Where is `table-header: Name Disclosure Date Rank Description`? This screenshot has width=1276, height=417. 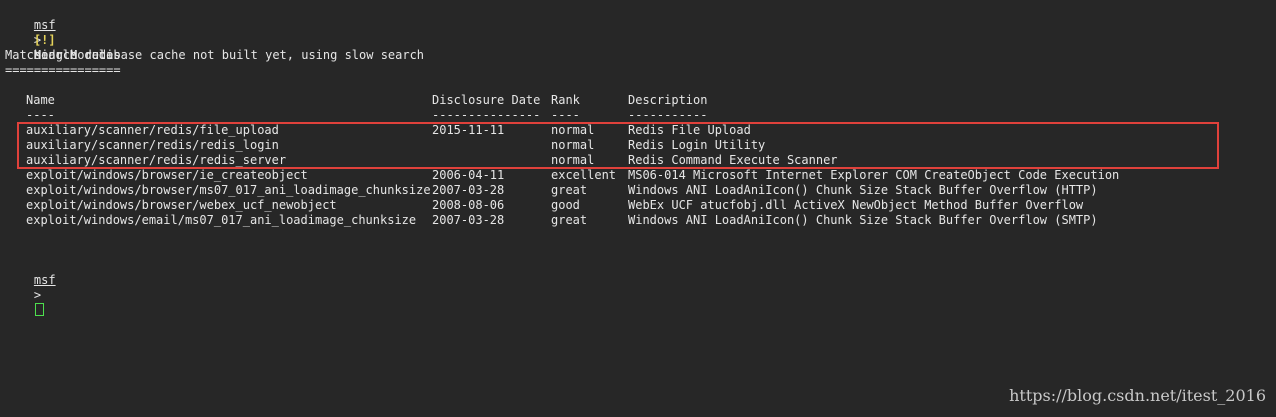
table-header: Name Disclosure Date Rank Description is located at coordinates (638, 100).